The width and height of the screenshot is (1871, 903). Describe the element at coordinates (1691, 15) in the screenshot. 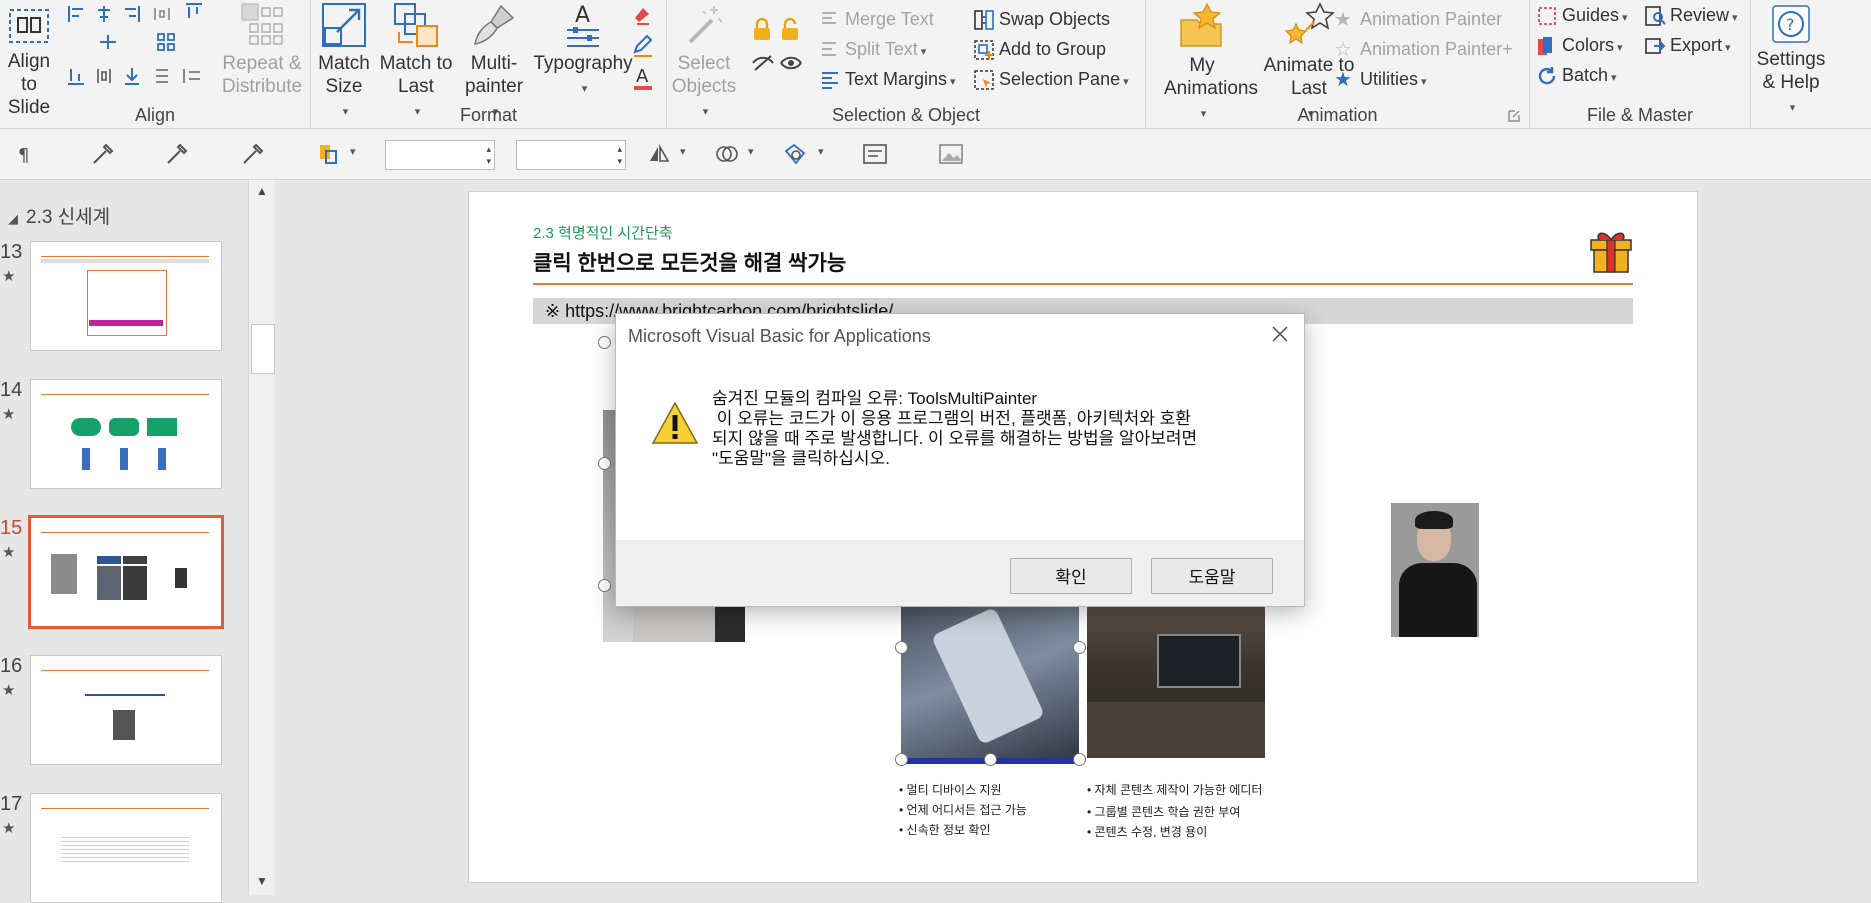

I see `review-button: Review ▾` at that location.